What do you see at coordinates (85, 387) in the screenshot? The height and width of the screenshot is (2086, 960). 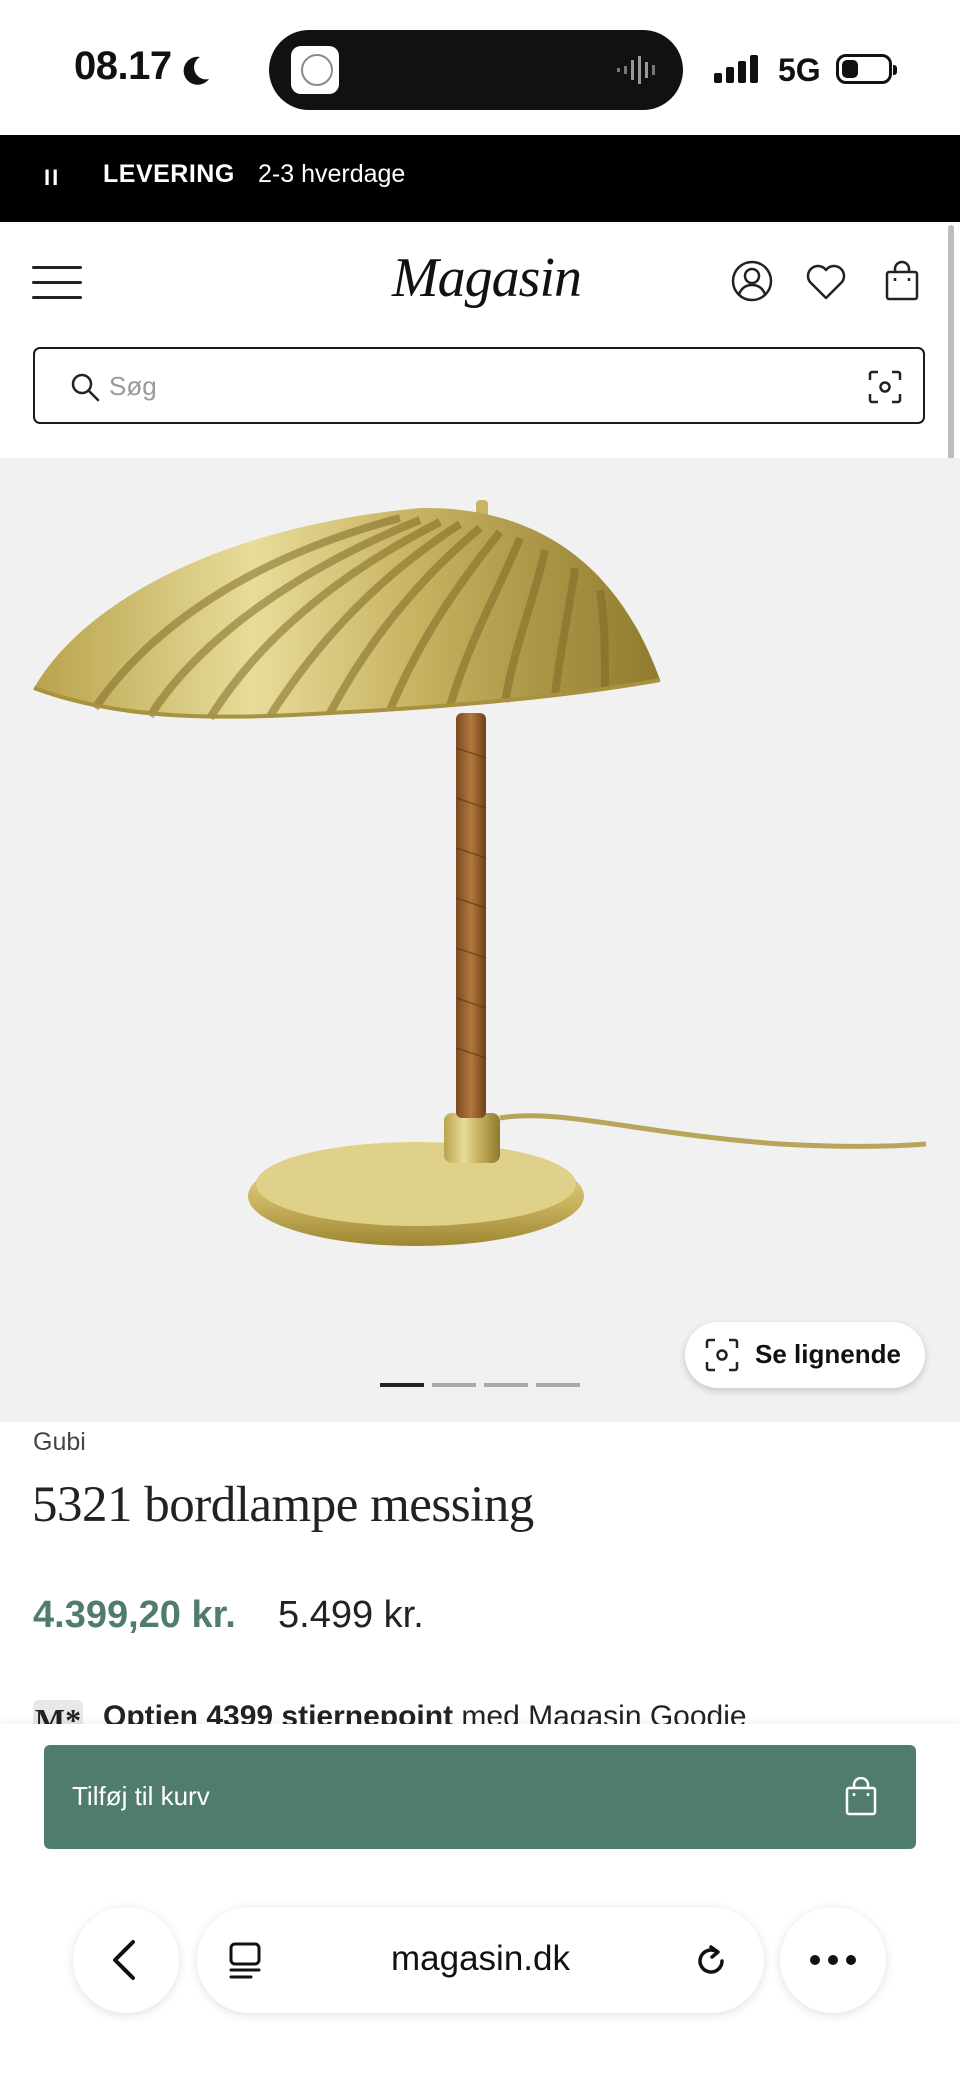 I see `search-icon` at bounding box center [85, 387].